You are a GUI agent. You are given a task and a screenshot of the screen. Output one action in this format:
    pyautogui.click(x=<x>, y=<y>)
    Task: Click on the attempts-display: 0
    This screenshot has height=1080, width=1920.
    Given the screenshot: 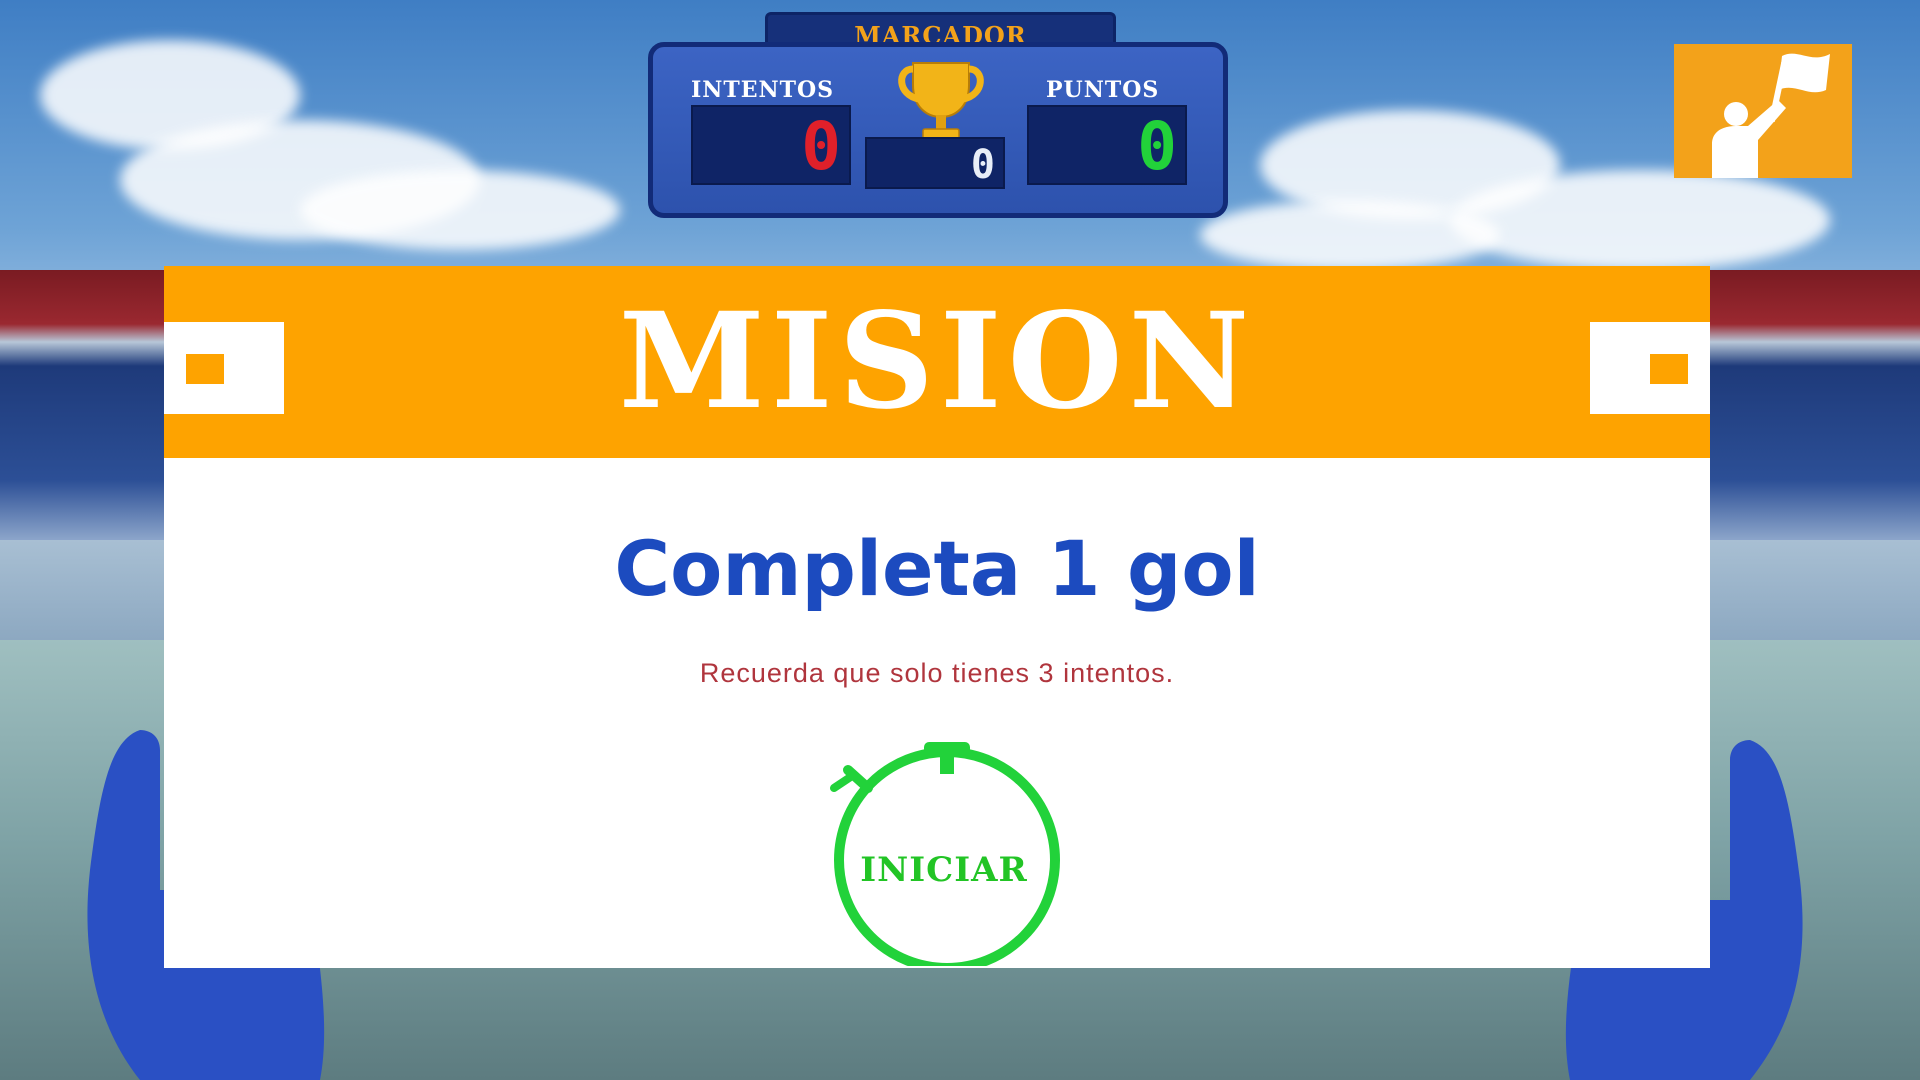 What is the action you would take?
    pyautogui.click(x=771, y=145)
    